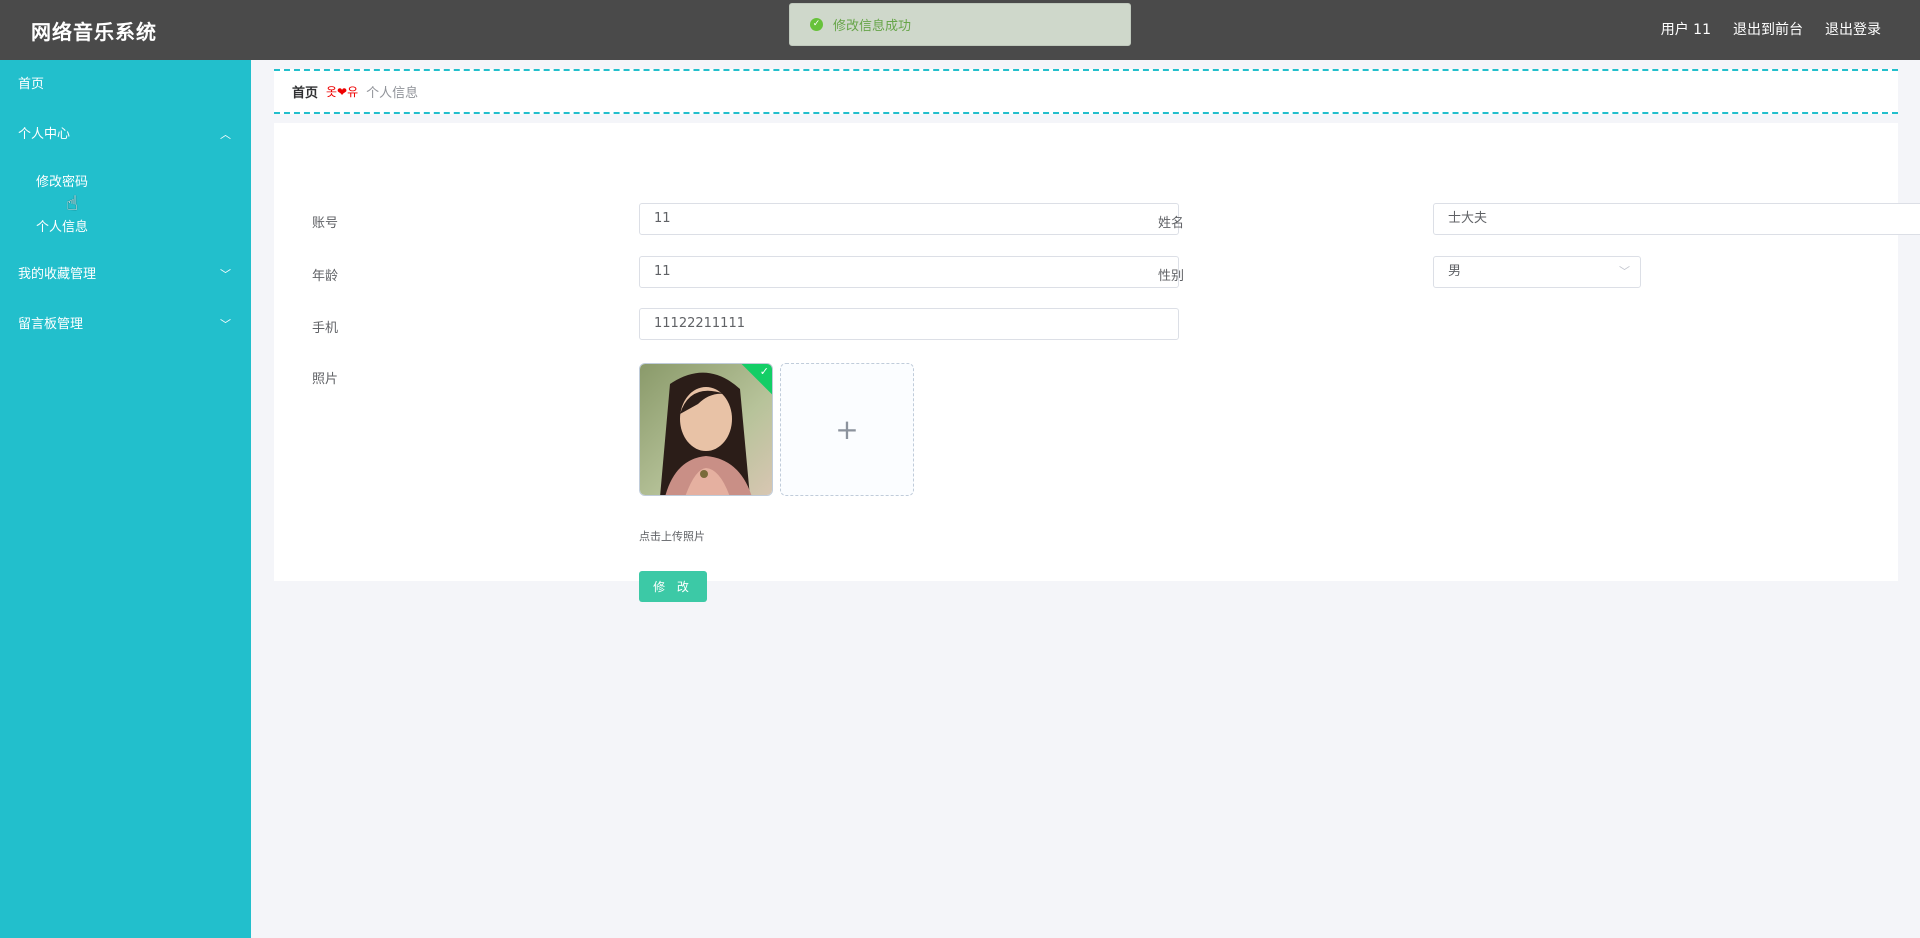 This screenshot has height=938, width=1920. I want to click on account-label: 账号, so click(324, 223).